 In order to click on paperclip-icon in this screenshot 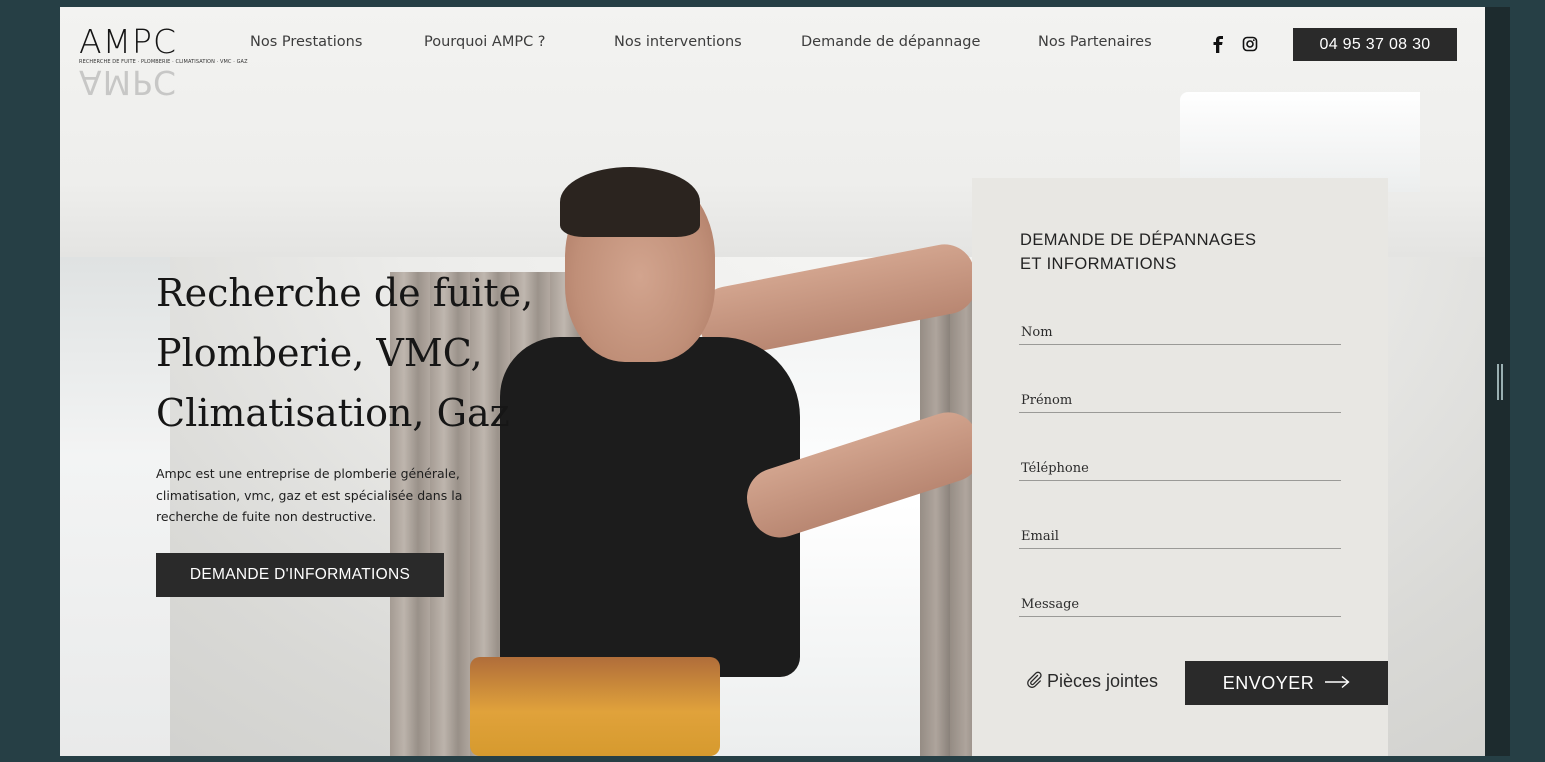, I will do `click(1034, 681)`.